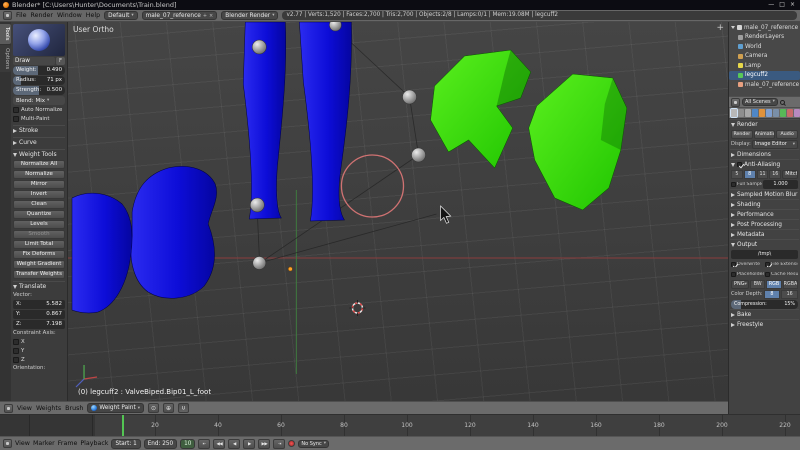 This screenshot has width=800, height=450. What do you see at coordinates (775, 174) in the screenshot?
I see `aa-samples-16-button: 16` at bounding box center [775, 174].